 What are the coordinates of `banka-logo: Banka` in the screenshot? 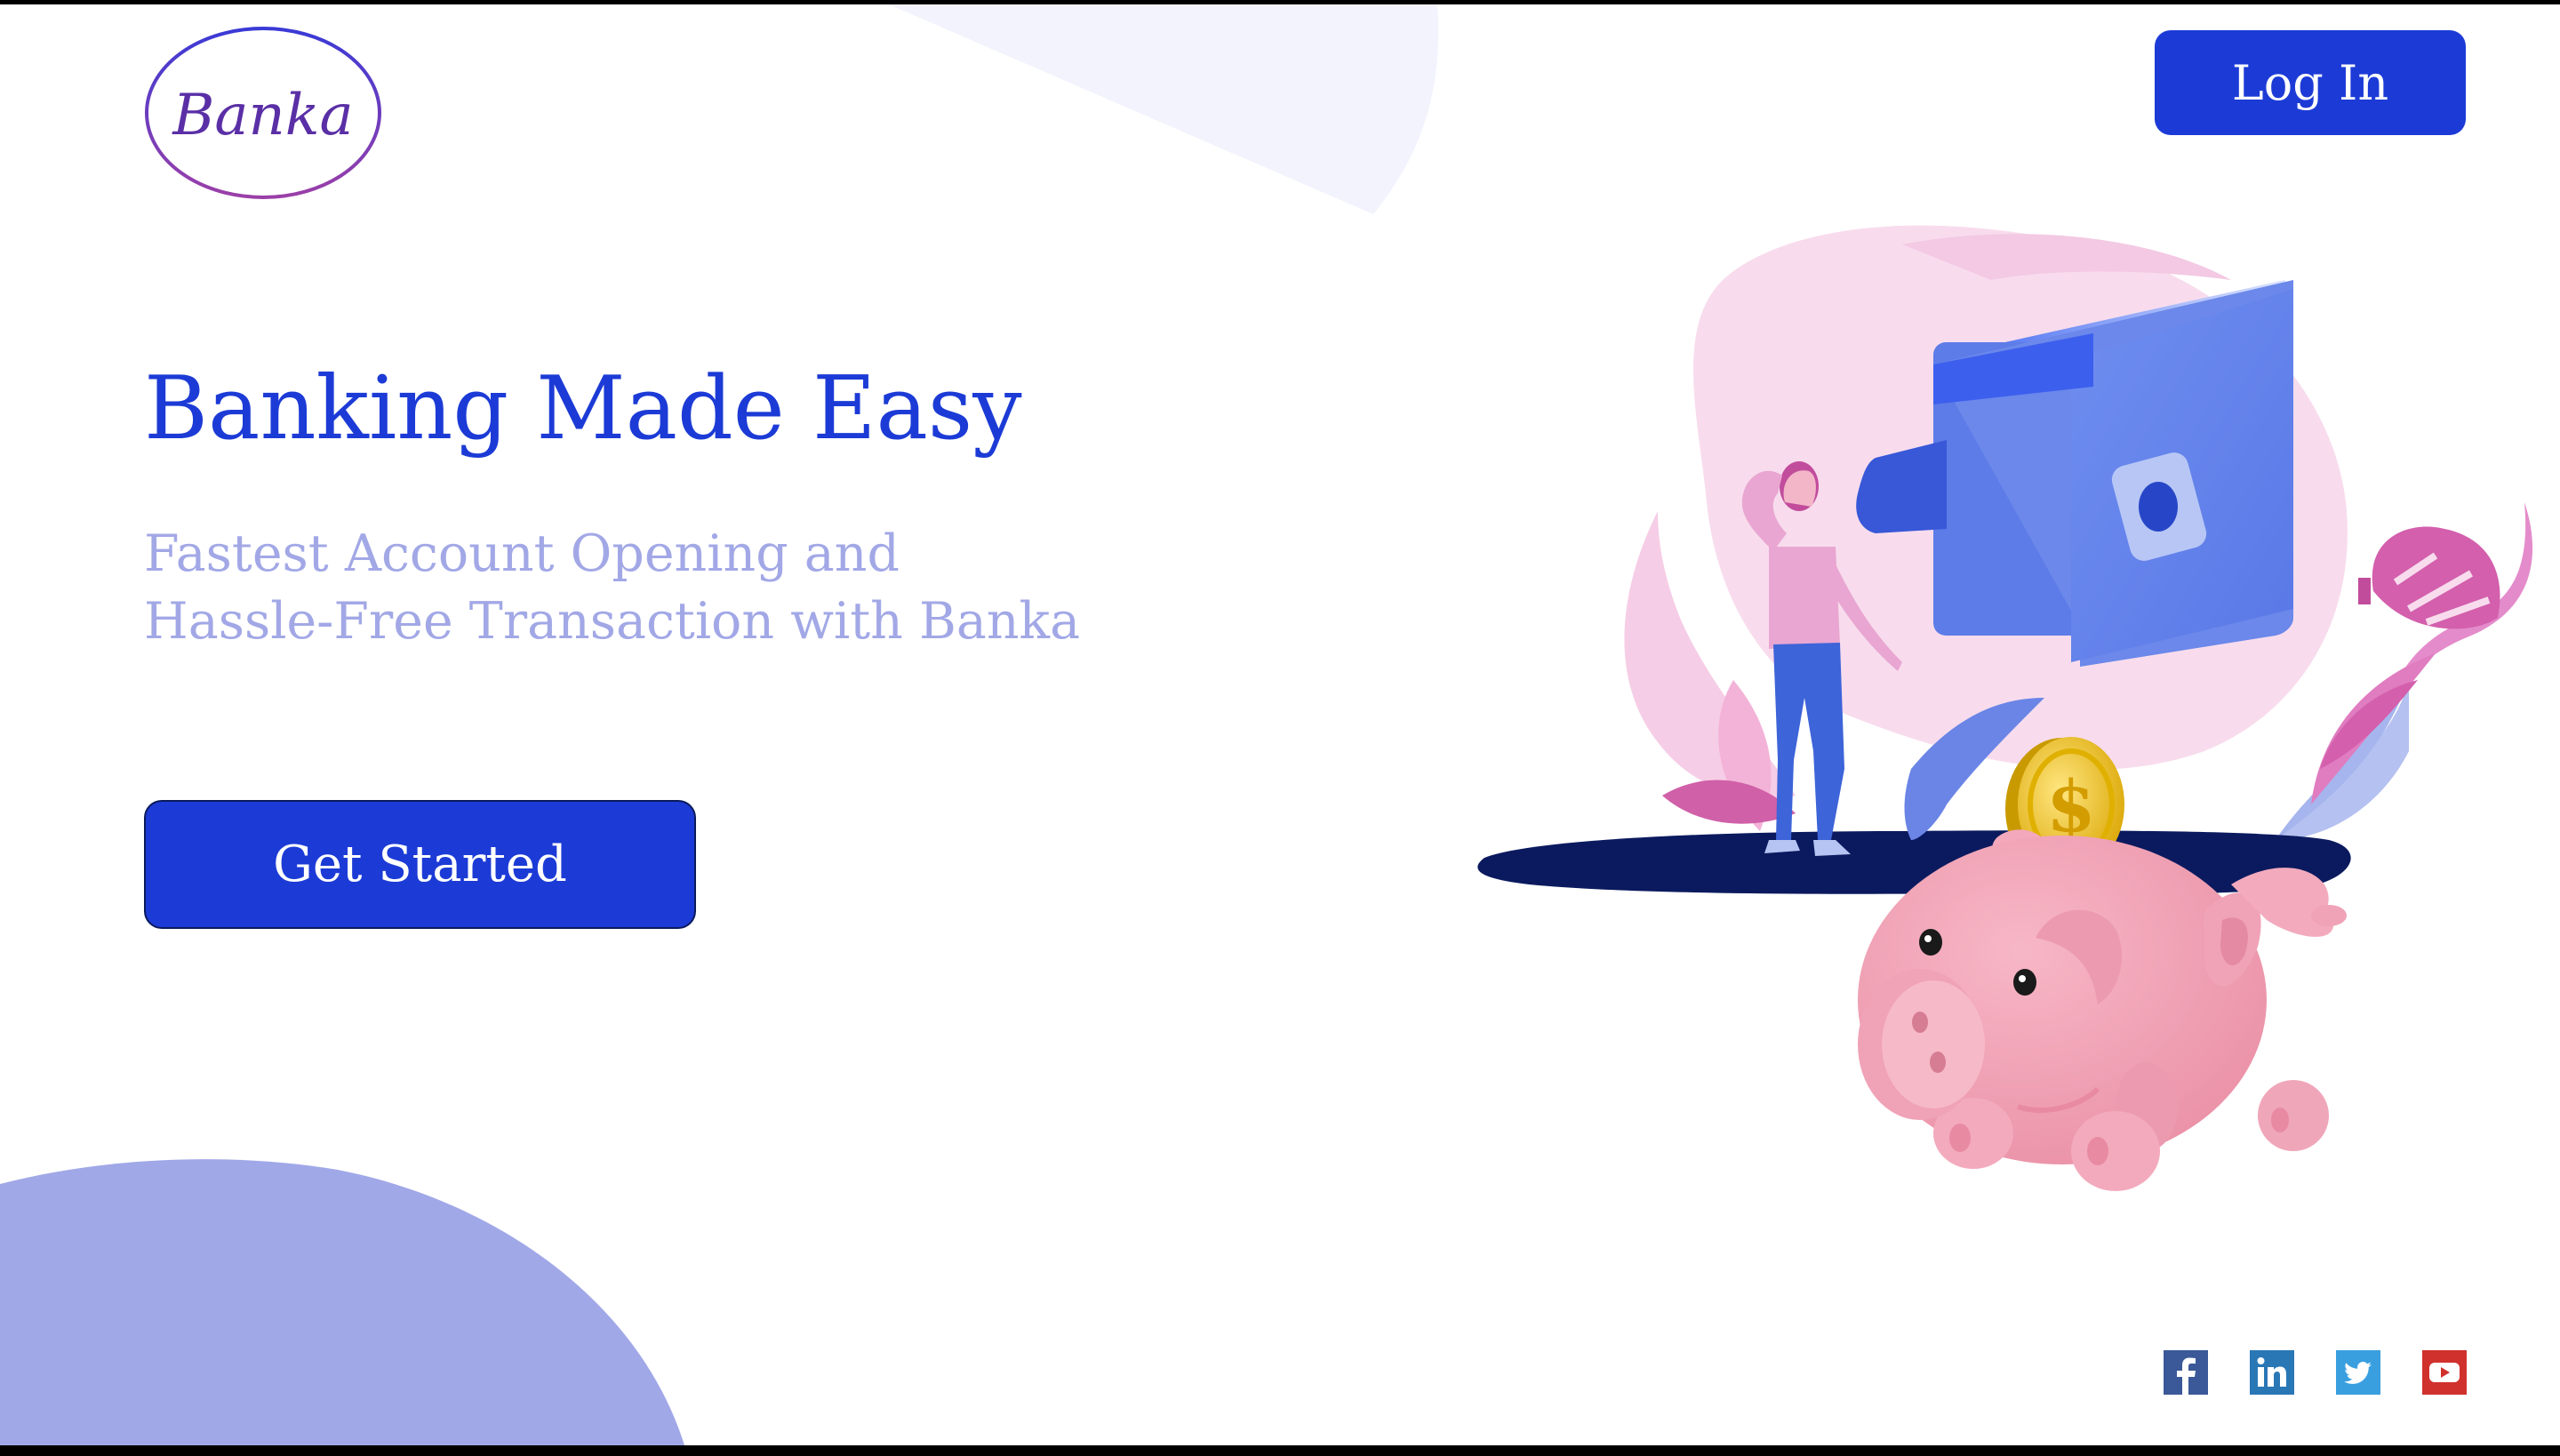 It's located at (263, 113).